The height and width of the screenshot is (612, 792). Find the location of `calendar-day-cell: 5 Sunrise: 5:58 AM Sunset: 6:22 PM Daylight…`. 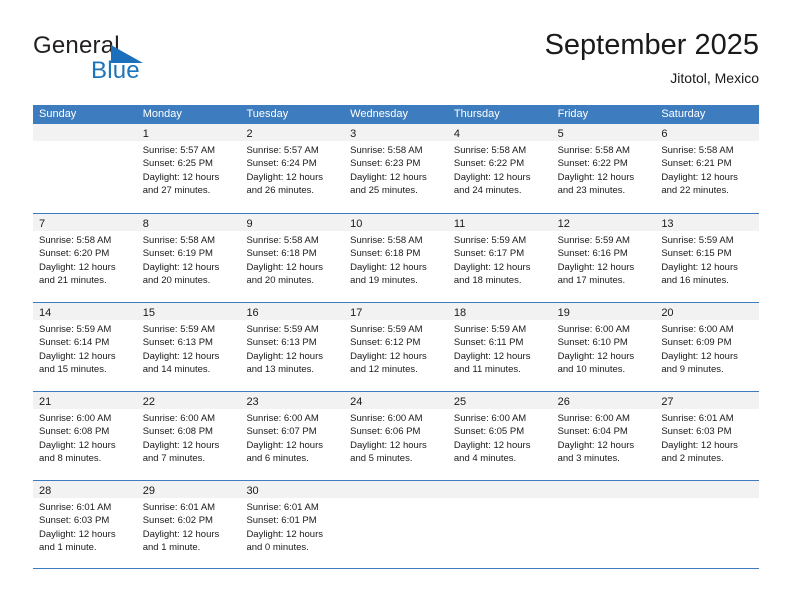

calendar-day-cell: 5 Sunrise: 5:58 AM Sunset: 6:22 PM Daylight… is located at coordinates (603, 168).